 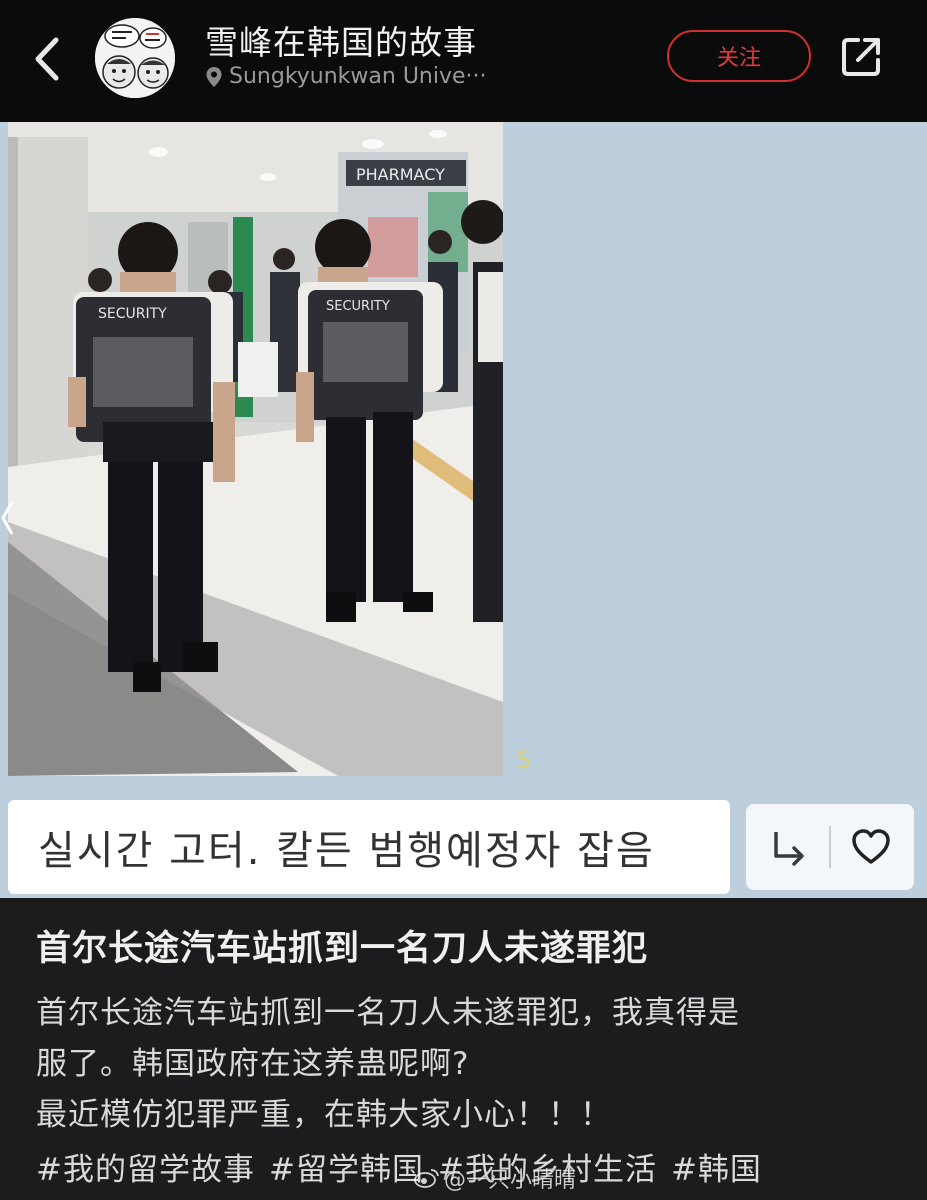 What do you see at coordinates (324, 1115) in the screenshot?
I see `post-body-line: 最近模仿犯罪严重，在韩大家小心！！！` at bounding box center [324, 1115].